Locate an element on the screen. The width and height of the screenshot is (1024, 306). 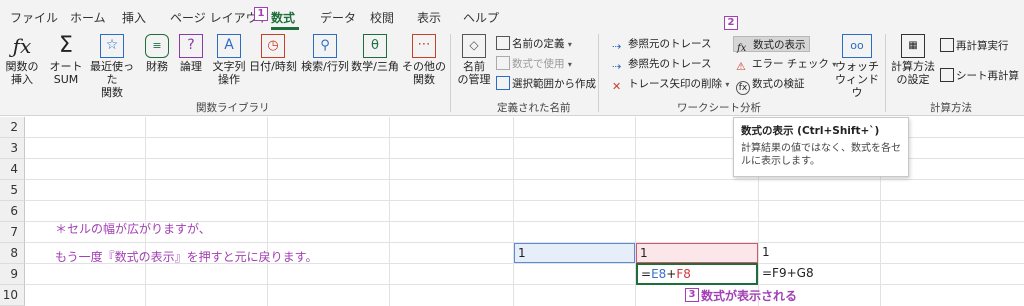
cell-g9: =F9+G8 is located at coordinates (819, 274).